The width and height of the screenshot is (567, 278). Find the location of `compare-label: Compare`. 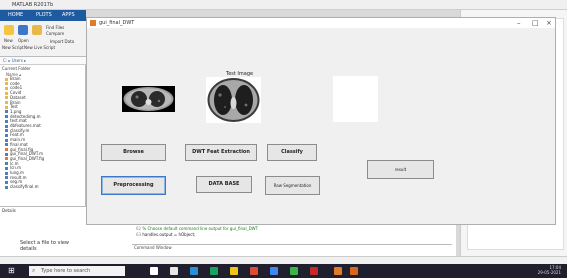

compare-label: Compare is located at coordinates (55, 33).